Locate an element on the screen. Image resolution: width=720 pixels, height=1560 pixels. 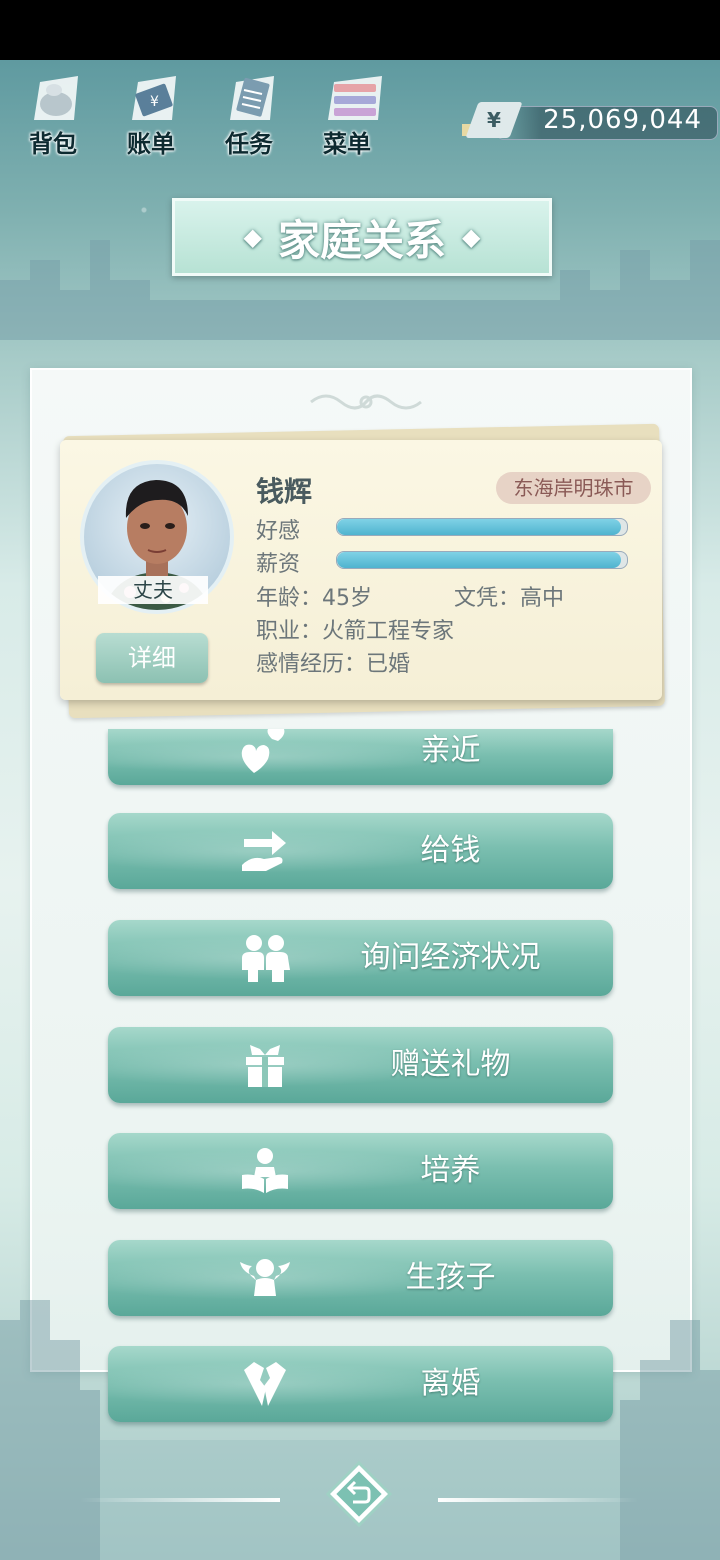
task-button: 任务 is located at coordinates (250, 115).